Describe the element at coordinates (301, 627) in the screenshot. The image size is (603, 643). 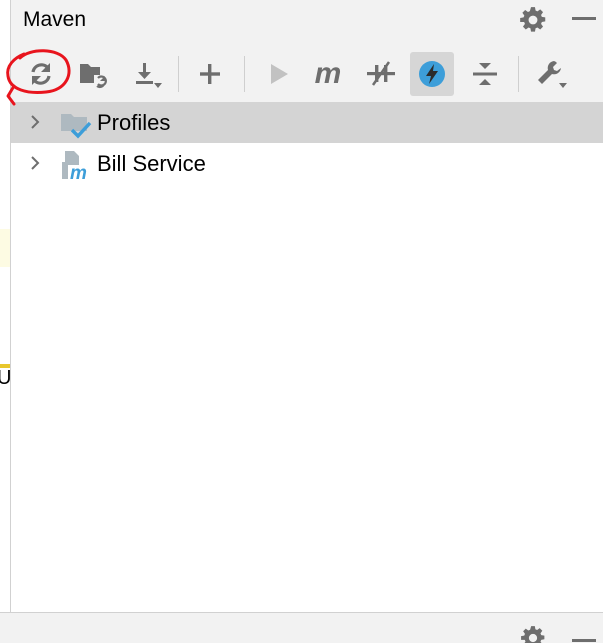
I see `bottom-tool-window-bar` at that location.